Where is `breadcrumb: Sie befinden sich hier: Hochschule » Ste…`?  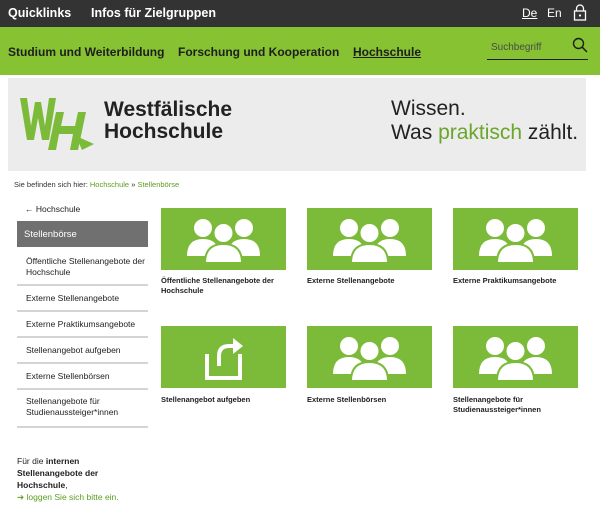 breadcrumb: Sie befinden sich hier: Hochschule » Ste… is located at coordinates (96, 184).